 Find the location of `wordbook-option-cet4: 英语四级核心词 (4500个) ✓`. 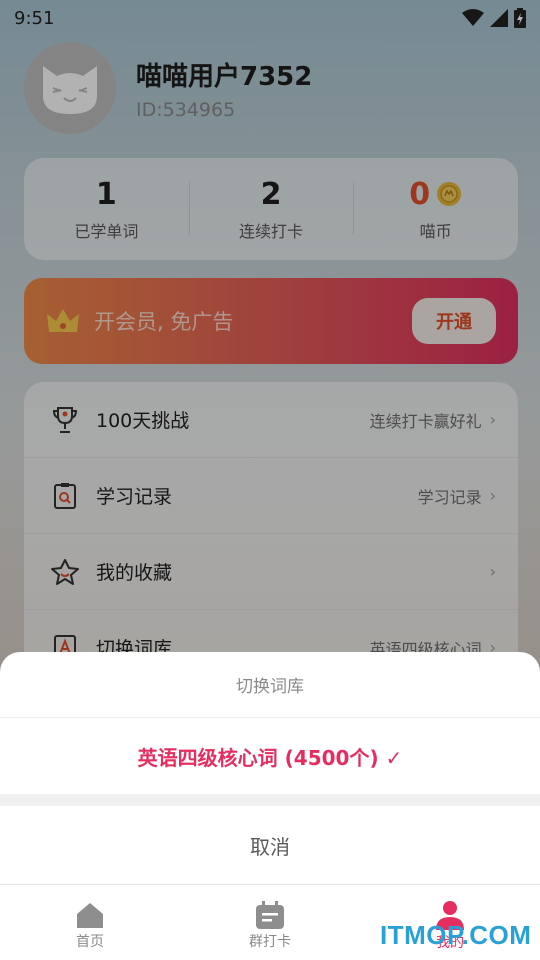

wordbook-option-cet4: 英语四级核心词 (4500个) ✓ is located at coordinates (270, 756).